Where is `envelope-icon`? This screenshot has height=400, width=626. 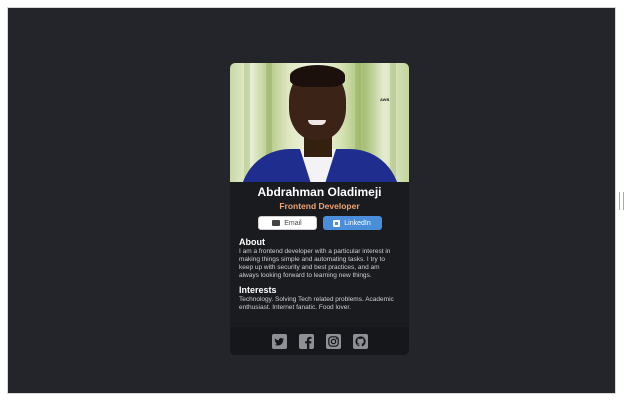
envelope-icon is located at coordinates (276, 223).